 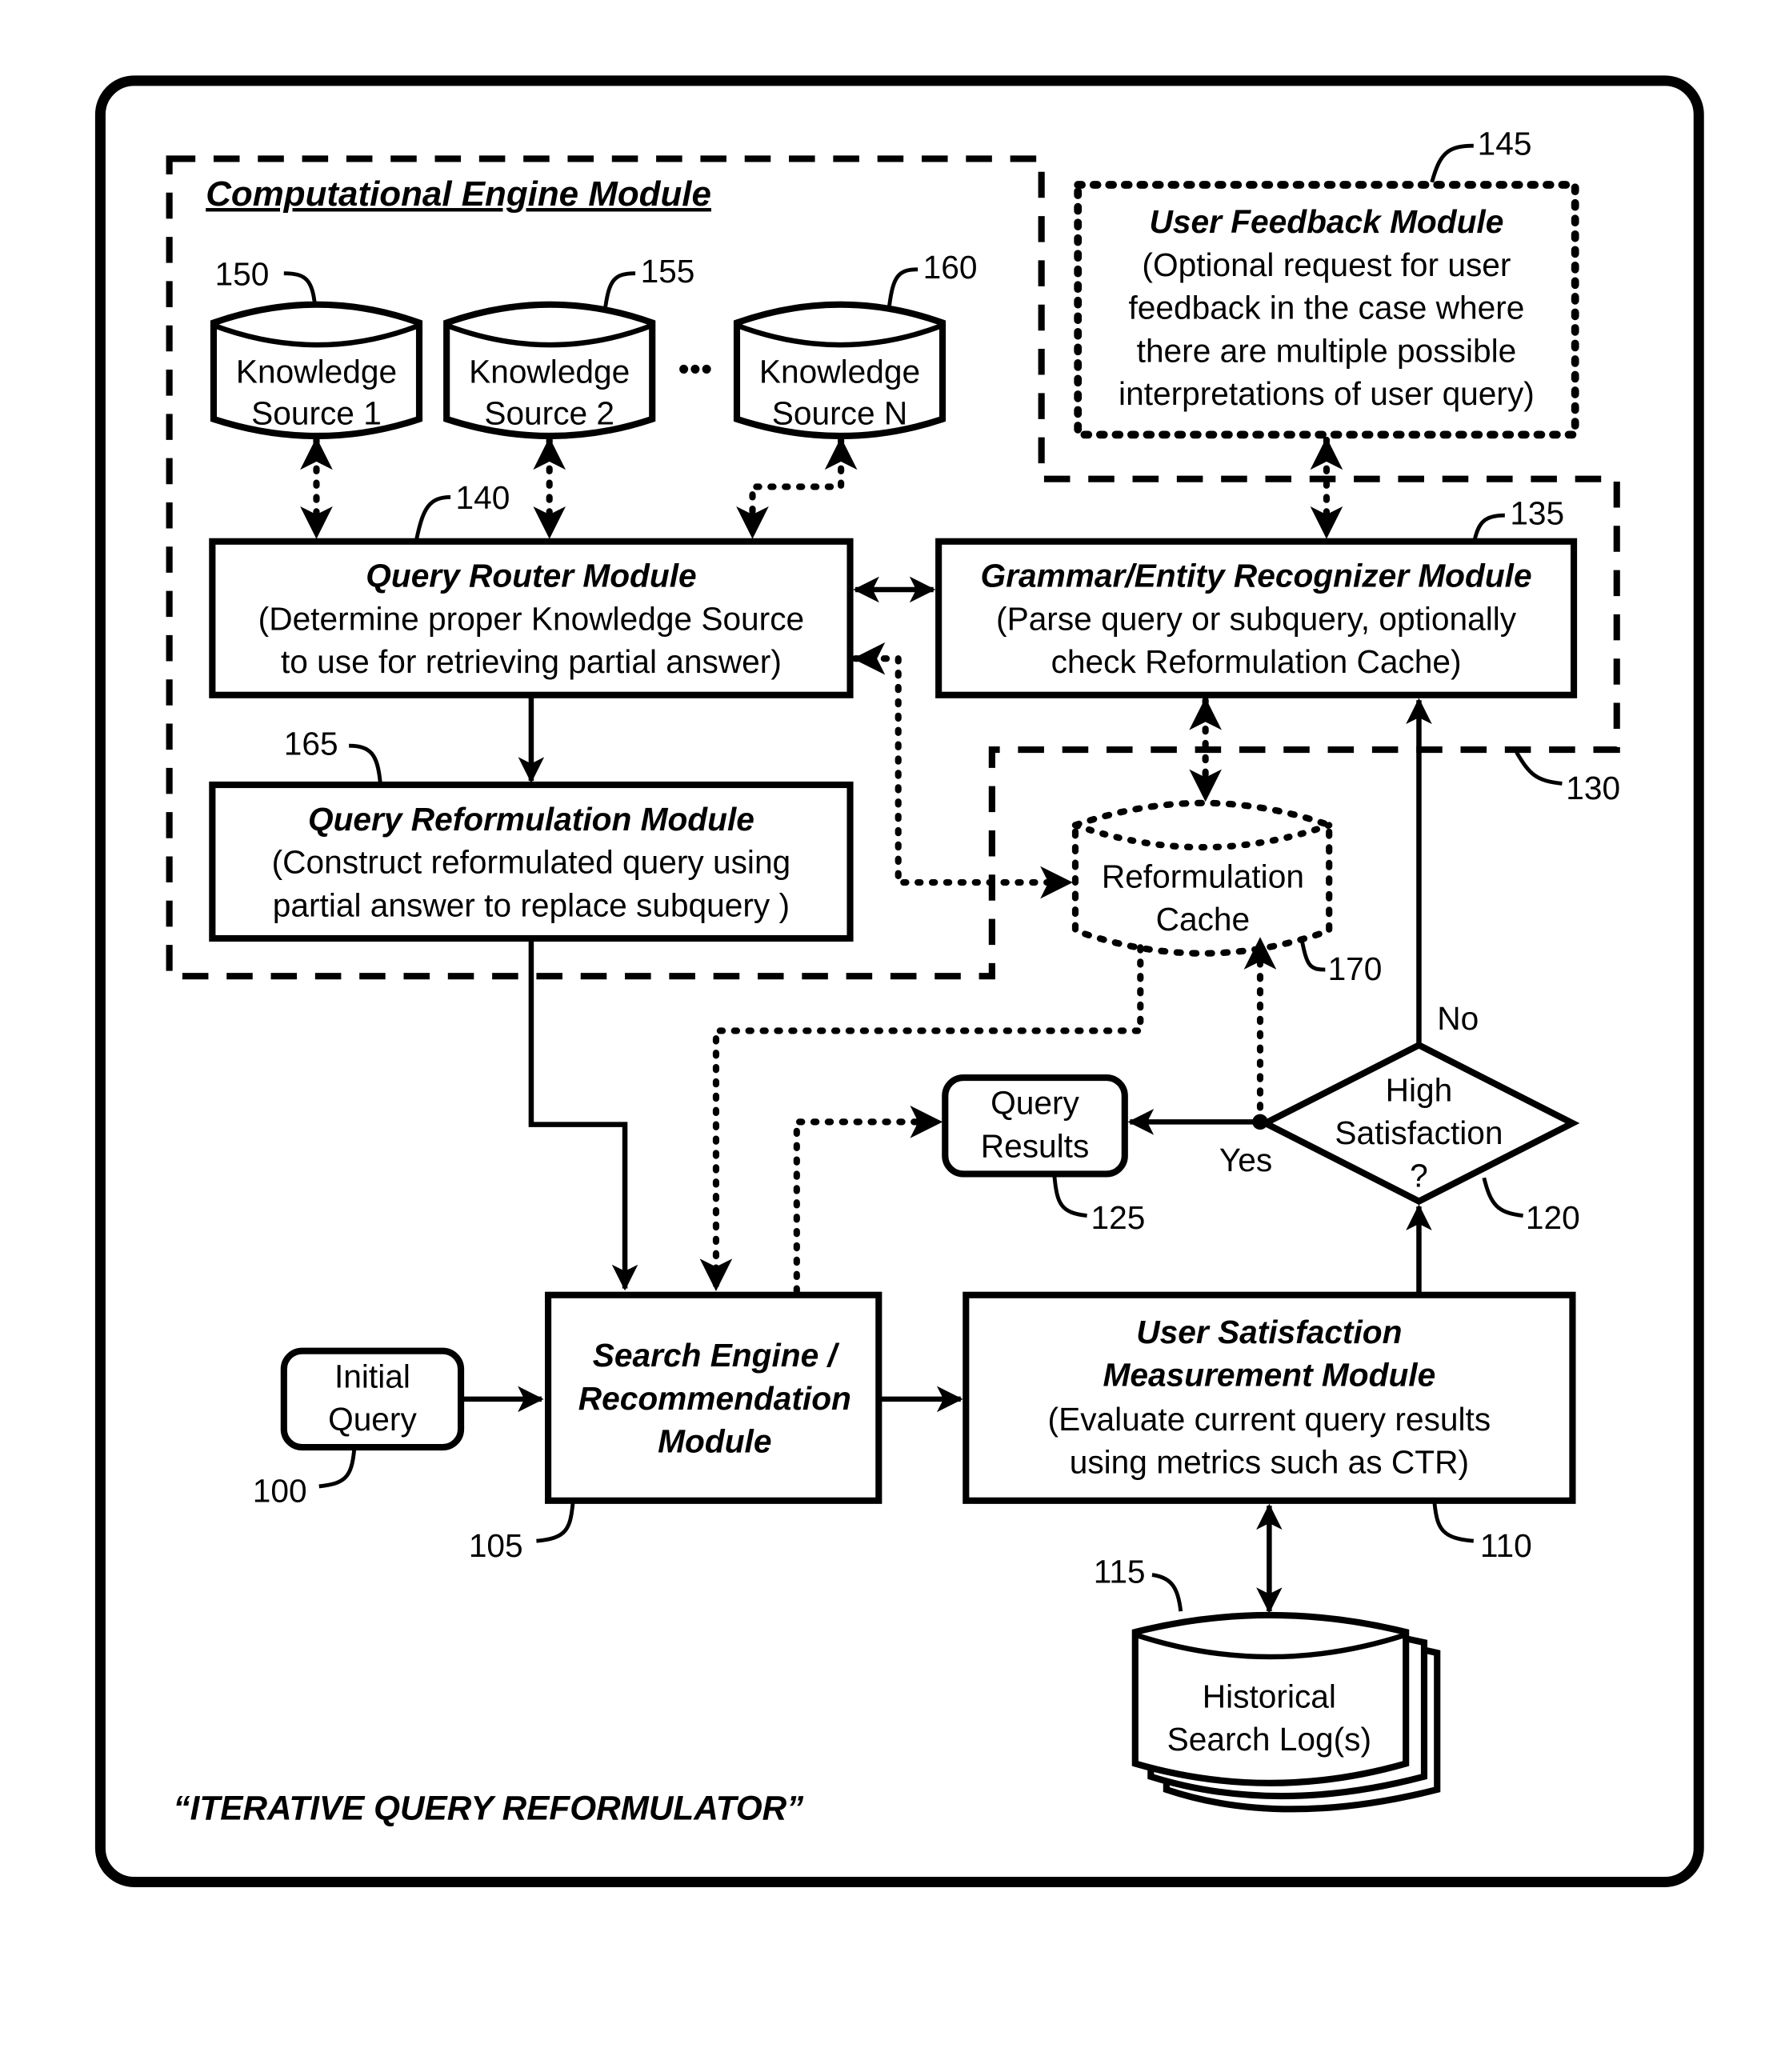 I want to click on svg-text: Source 1, so click(x=316, y=412).